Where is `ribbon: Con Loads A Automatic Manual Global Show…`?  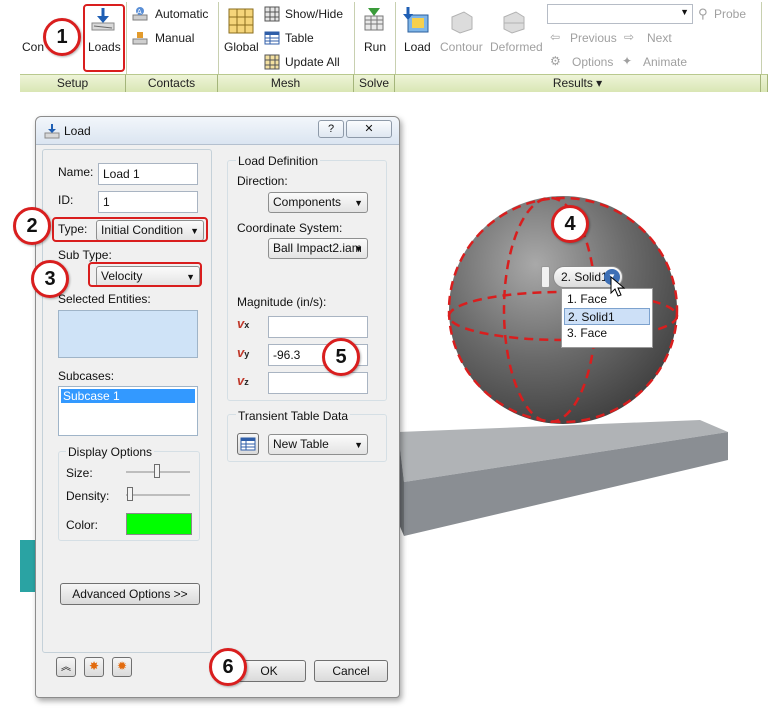
ribbon: Con Loads A Automatic Manual Global Show… is located at coordinates (394, 46).